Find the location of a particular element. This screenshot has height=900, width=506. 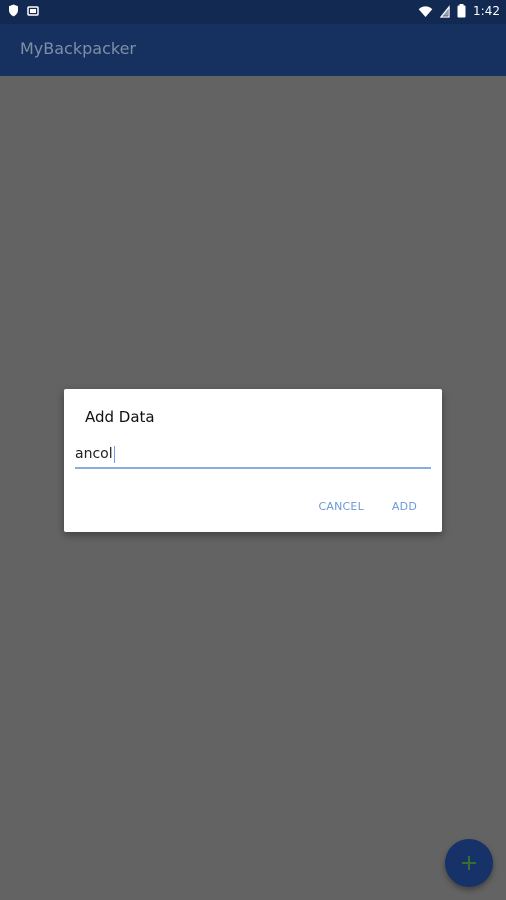

floating-add-button is located at coordinates (469, 863).